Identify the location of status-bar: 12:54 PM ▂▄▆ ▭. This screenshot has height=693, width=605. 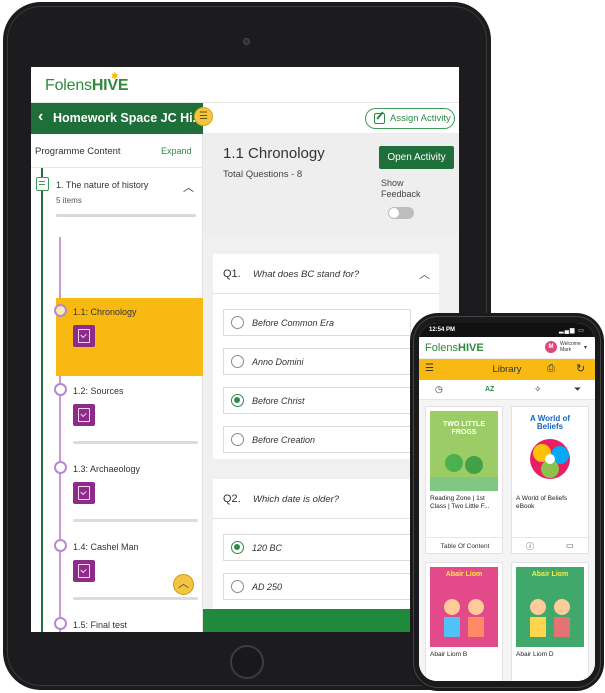
(507, 330).